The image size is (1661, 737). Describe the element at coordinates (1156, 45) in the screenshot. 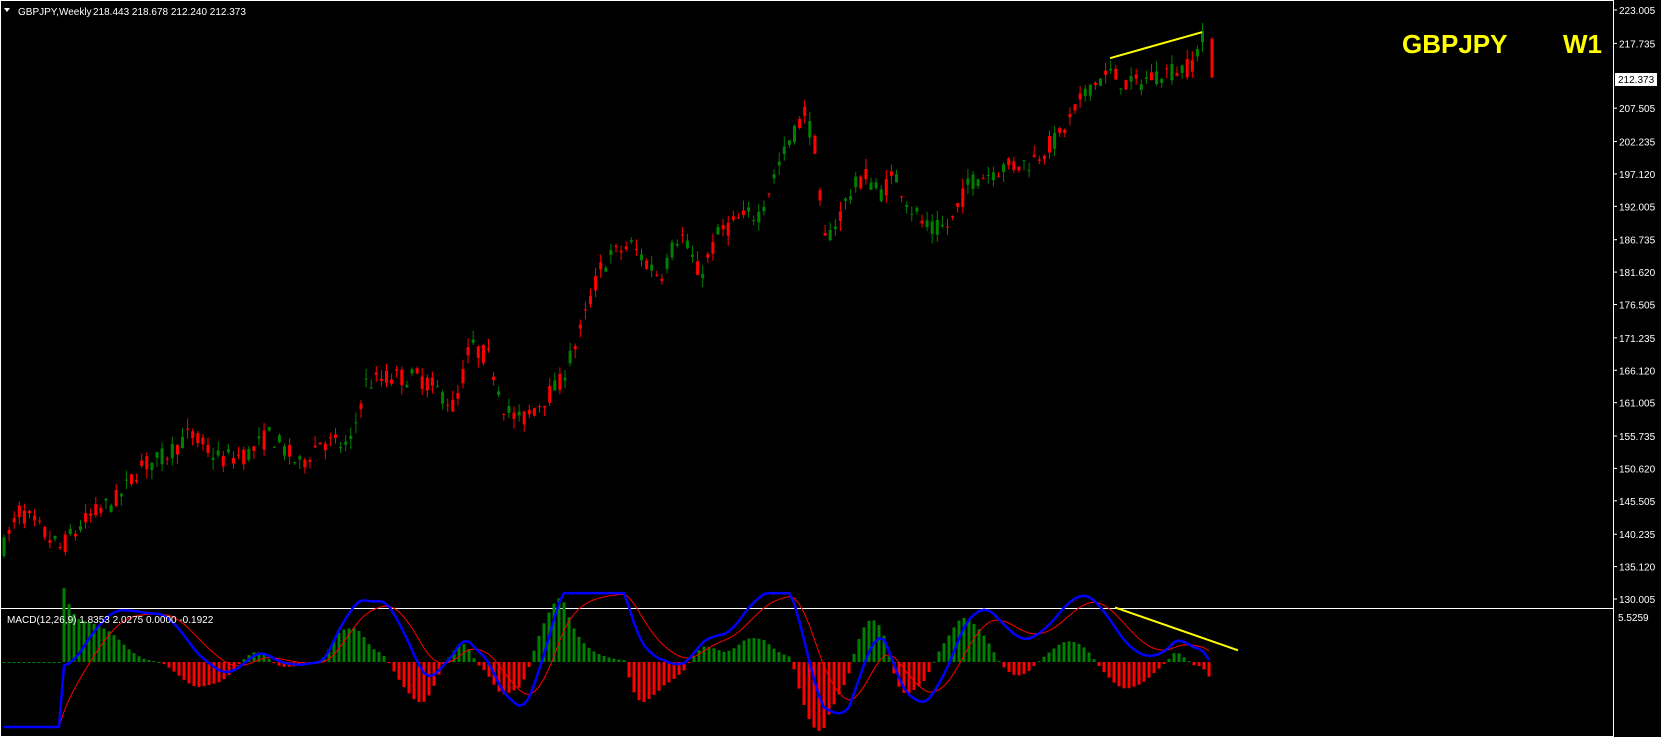

I see `price-trendline` at that location.